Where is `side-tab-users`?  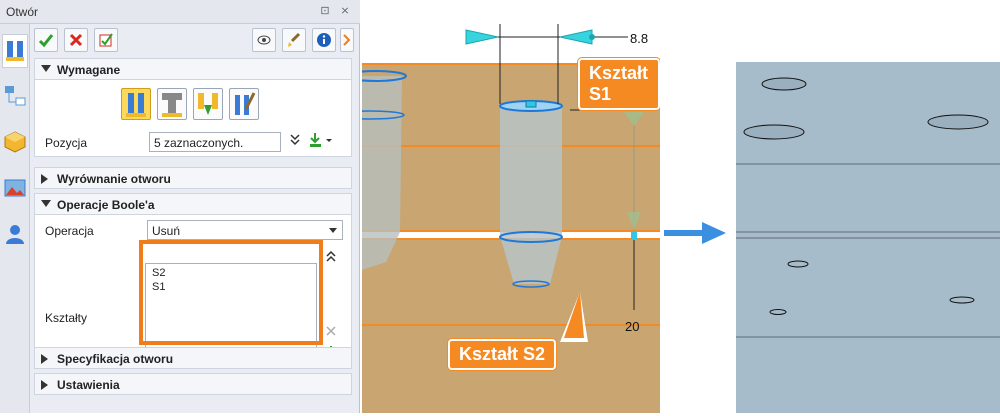
side-tab-users is located at coordinates (15, 234).